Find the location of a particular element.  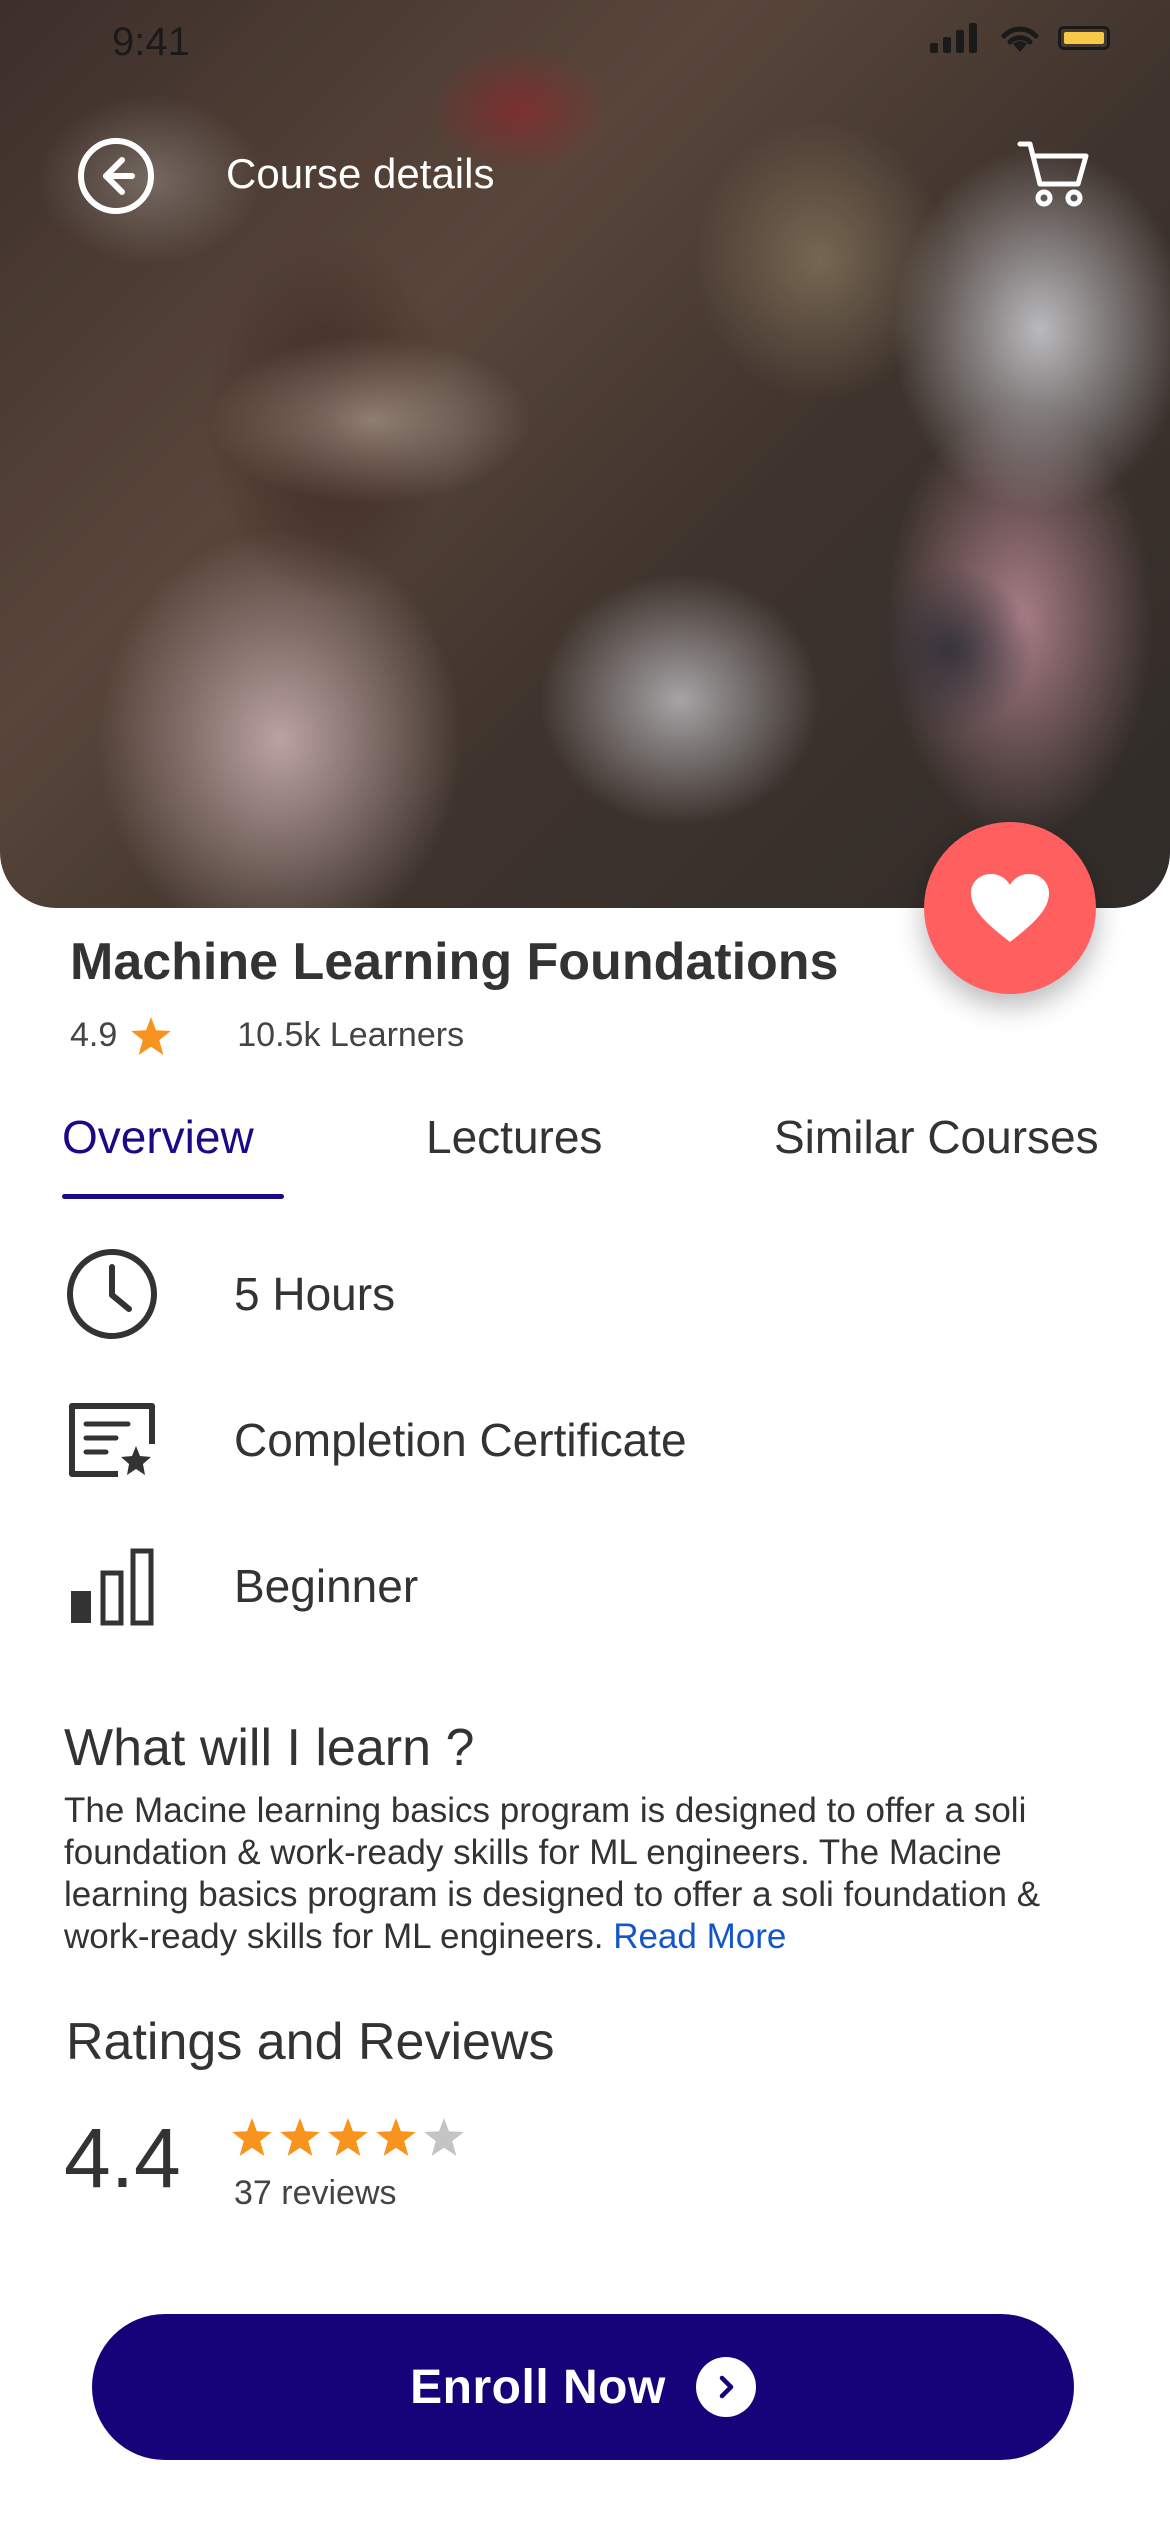

status-icons is located at coordinates (1020, 38).